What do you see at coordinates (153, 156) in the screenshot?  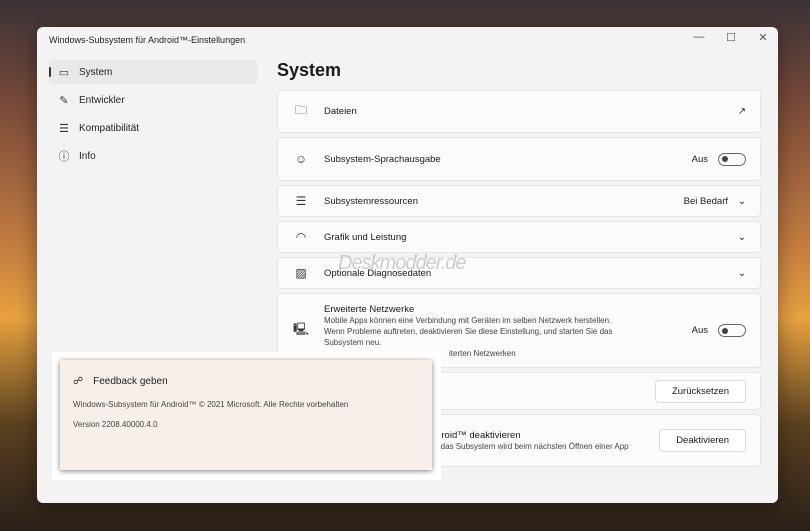 I see `sidebar-item-info: ⓘ Info` at bounding box center [153, 156].